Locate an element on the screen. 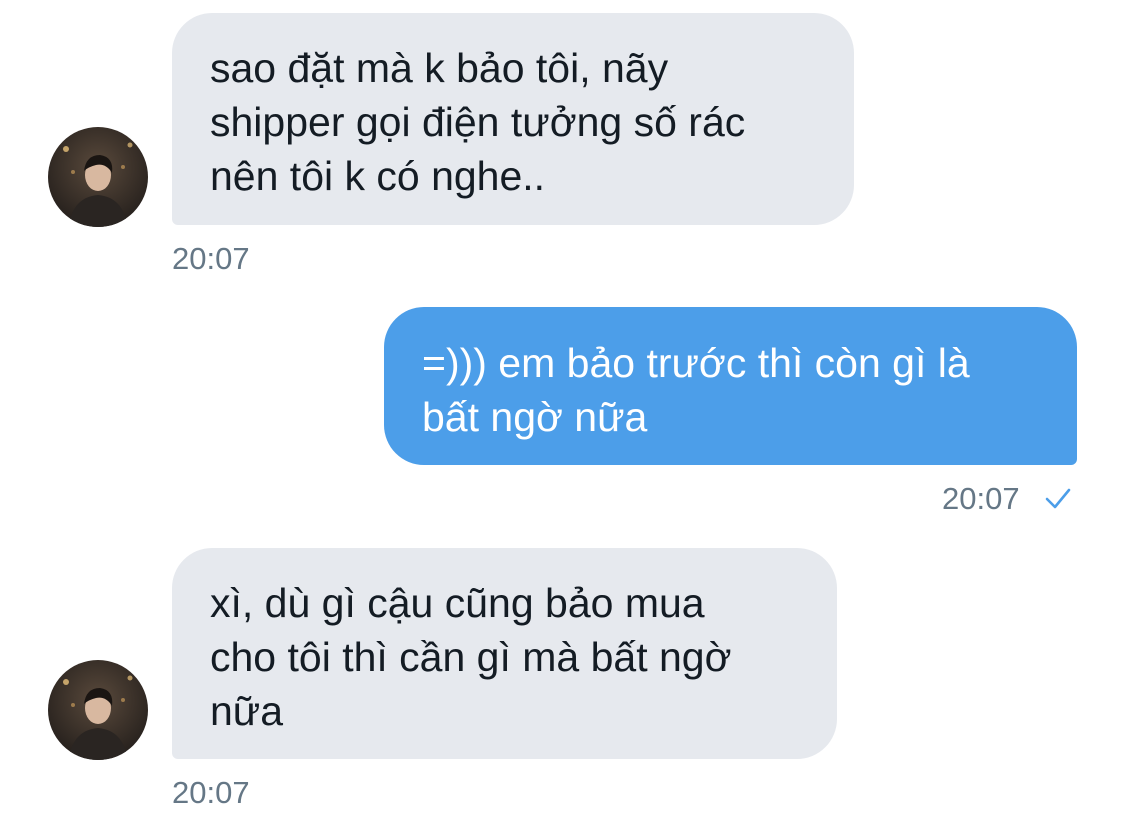 Image resolution: width=1125 pixels, height=820 pixels. message-text-line: =))) em bảo trước thì còn gì là is located at coordinates (696, 363).